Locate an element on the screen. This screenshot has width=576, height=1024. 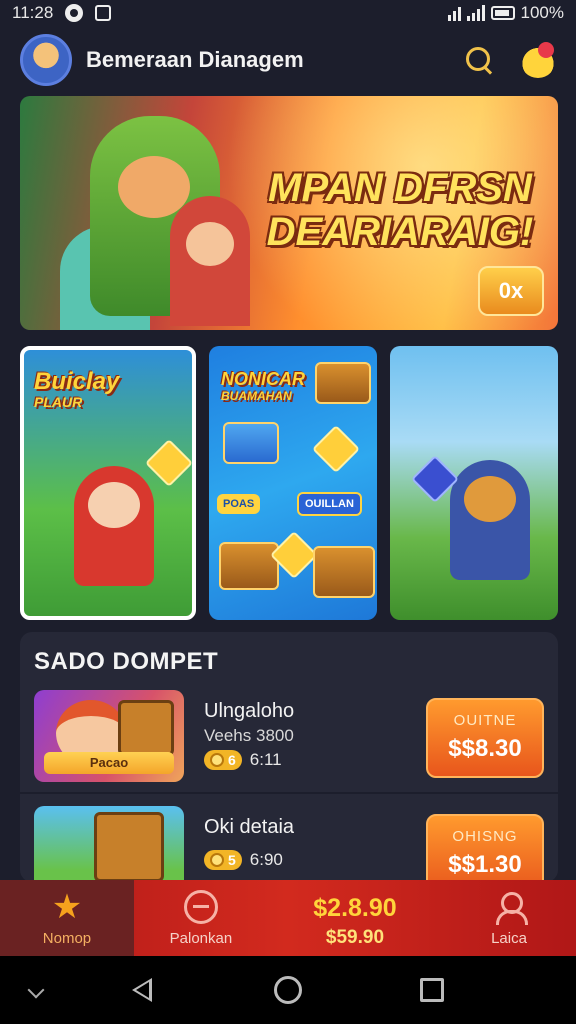
hero-title-line1: MPAN DFRSN is located at coordinates (400, 188).